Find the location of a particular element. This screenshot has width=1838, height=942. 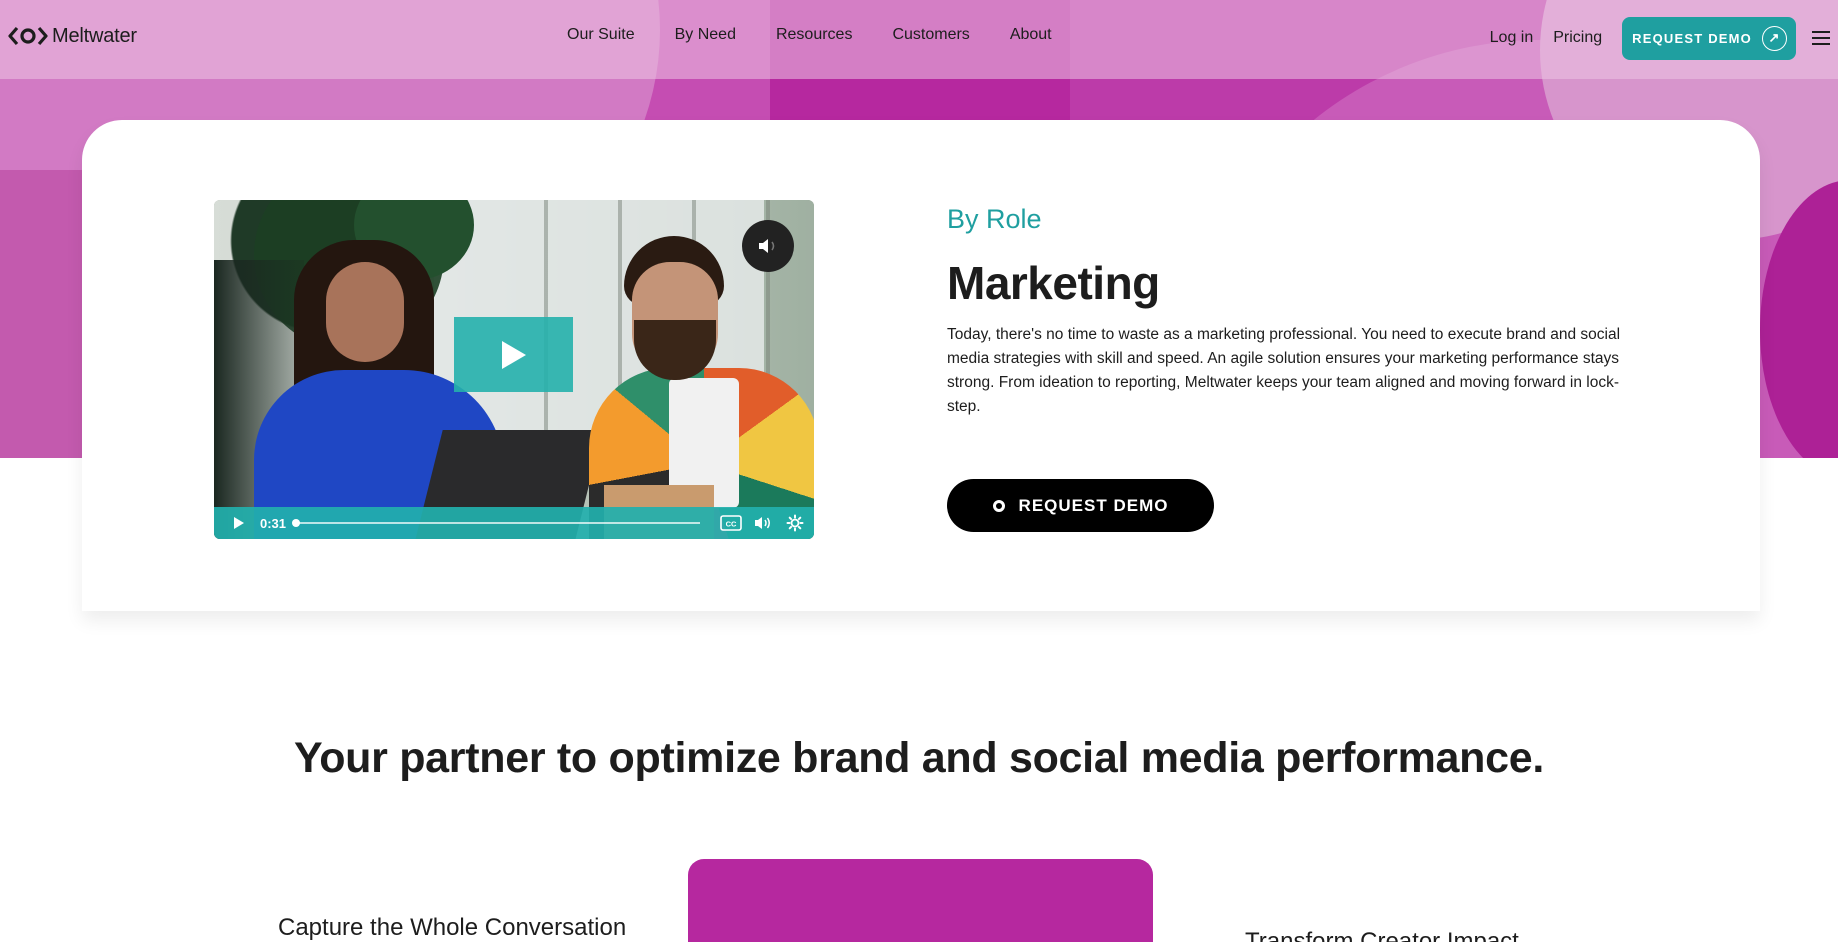

video-player: 0:31 CC is located at coordinates (514, 369).